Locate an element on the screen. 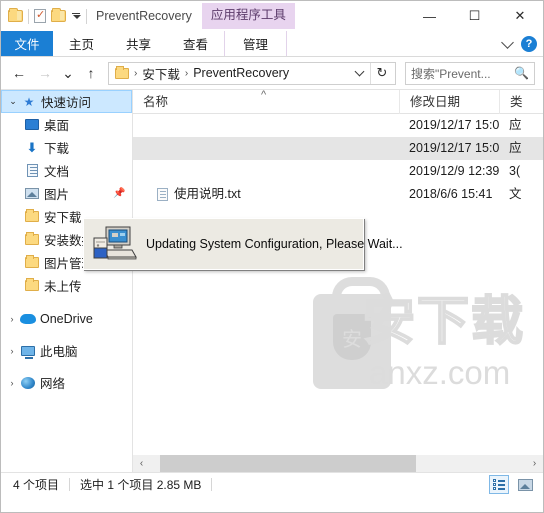 The width and height of the screenshot is (544, 513). sidebar-item-quick-access: ⌄ ★ 快速访问 is located at coordinates (66, 101).